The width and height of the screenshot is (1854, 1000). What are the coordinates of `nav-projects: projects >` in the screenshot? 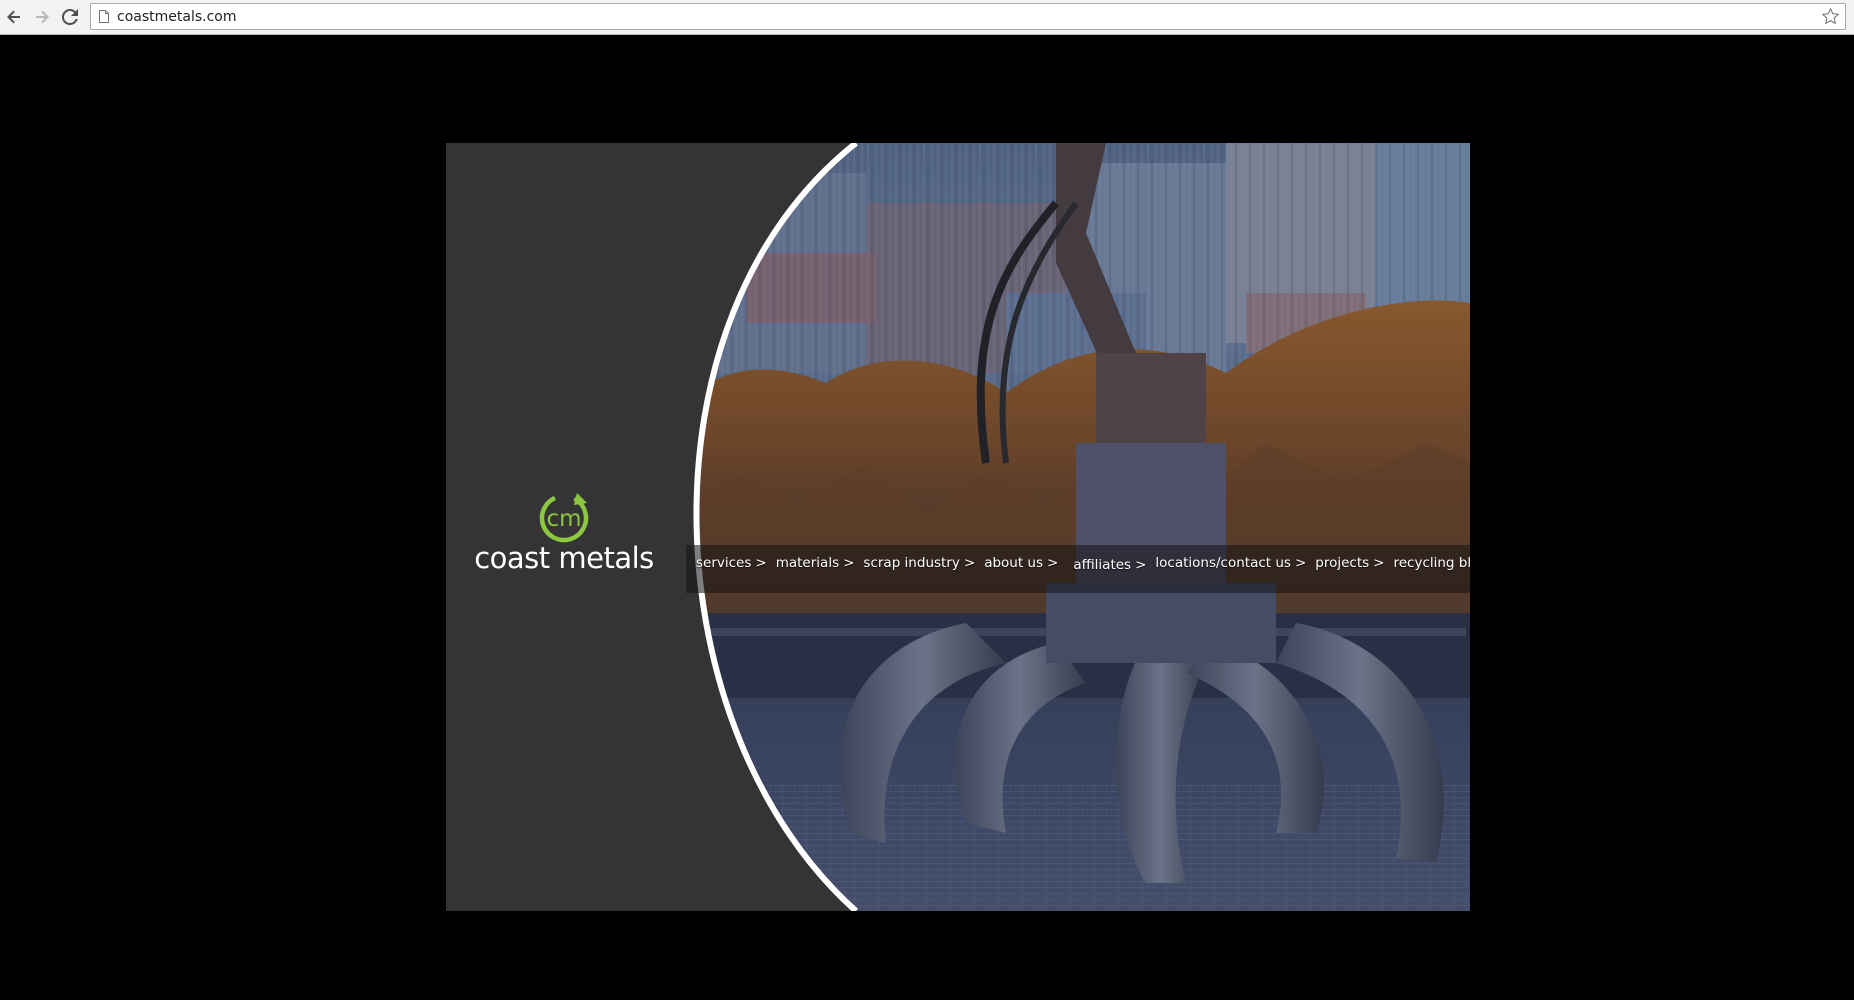 It's located at (1349, 563).